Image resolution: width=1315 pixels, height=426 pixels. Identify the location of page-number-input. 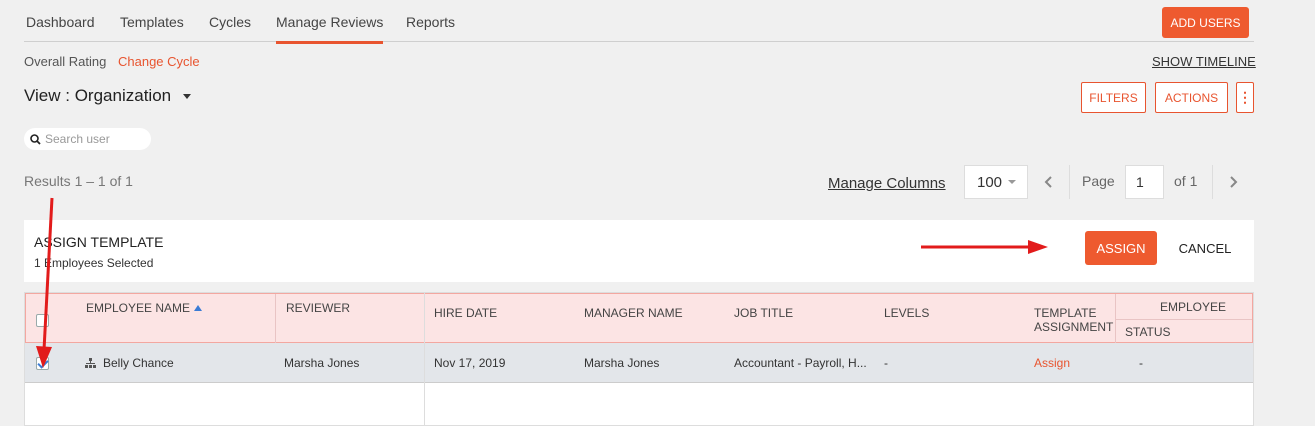
(1144, 182).